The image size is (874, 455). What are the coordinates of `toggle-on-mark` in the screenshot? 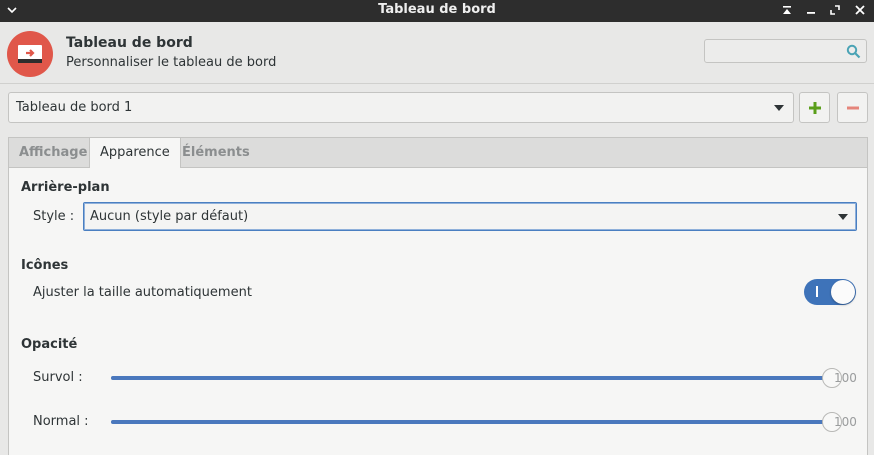 It's located at (817, 291).